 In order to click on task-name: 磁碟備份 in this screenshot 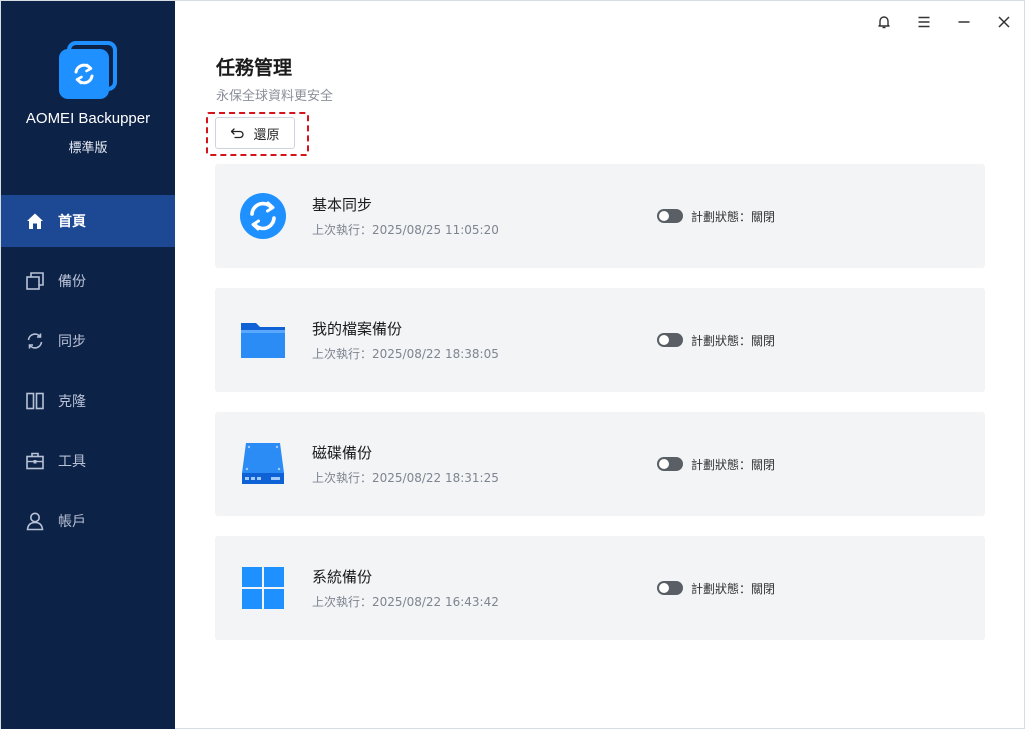, I will do `click(342, 453)`.